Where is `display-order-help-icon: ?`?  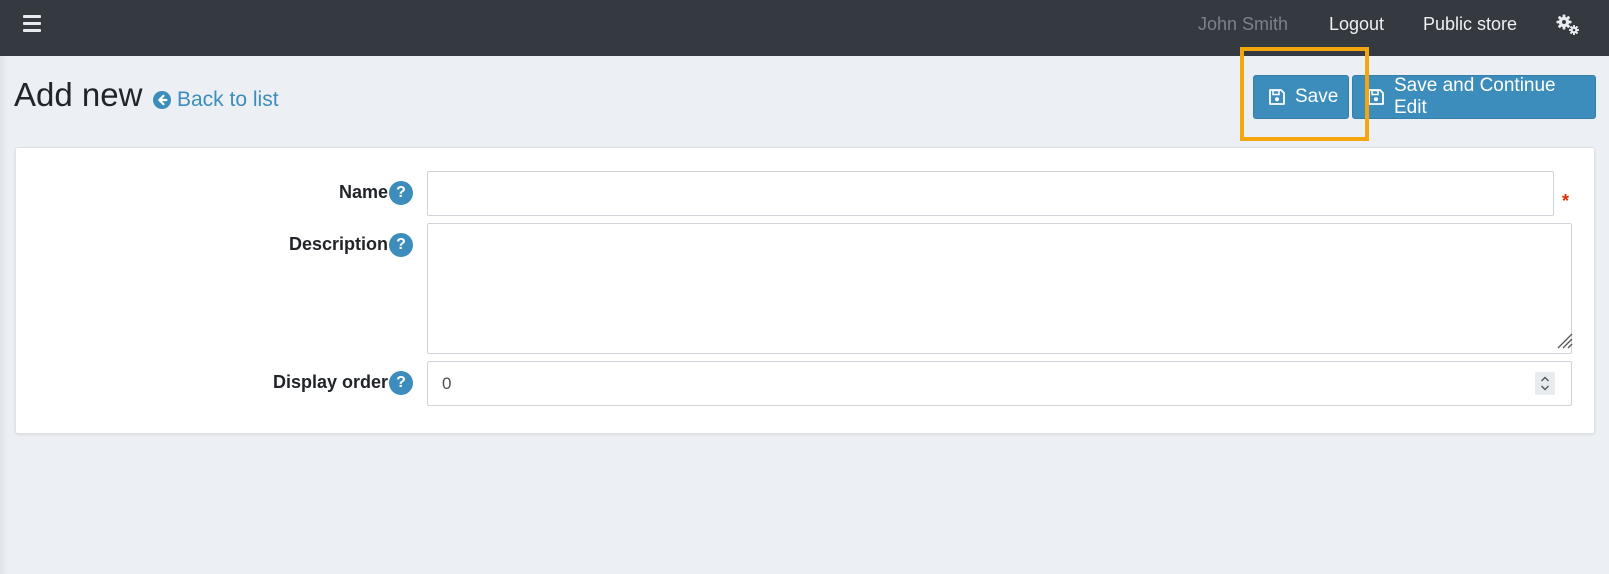
display-order-help-icon: ? is located at coordinates (401, 383).